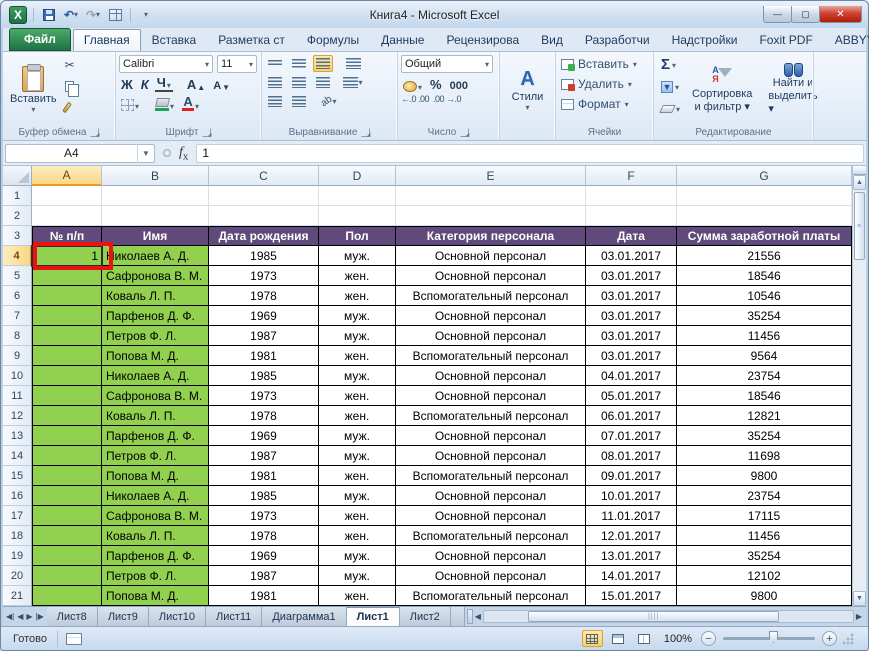  What do you see at coordinates (264, 496) in the screenshot?
I see `cell-C16: 1985` at bounding box center [264, 496].